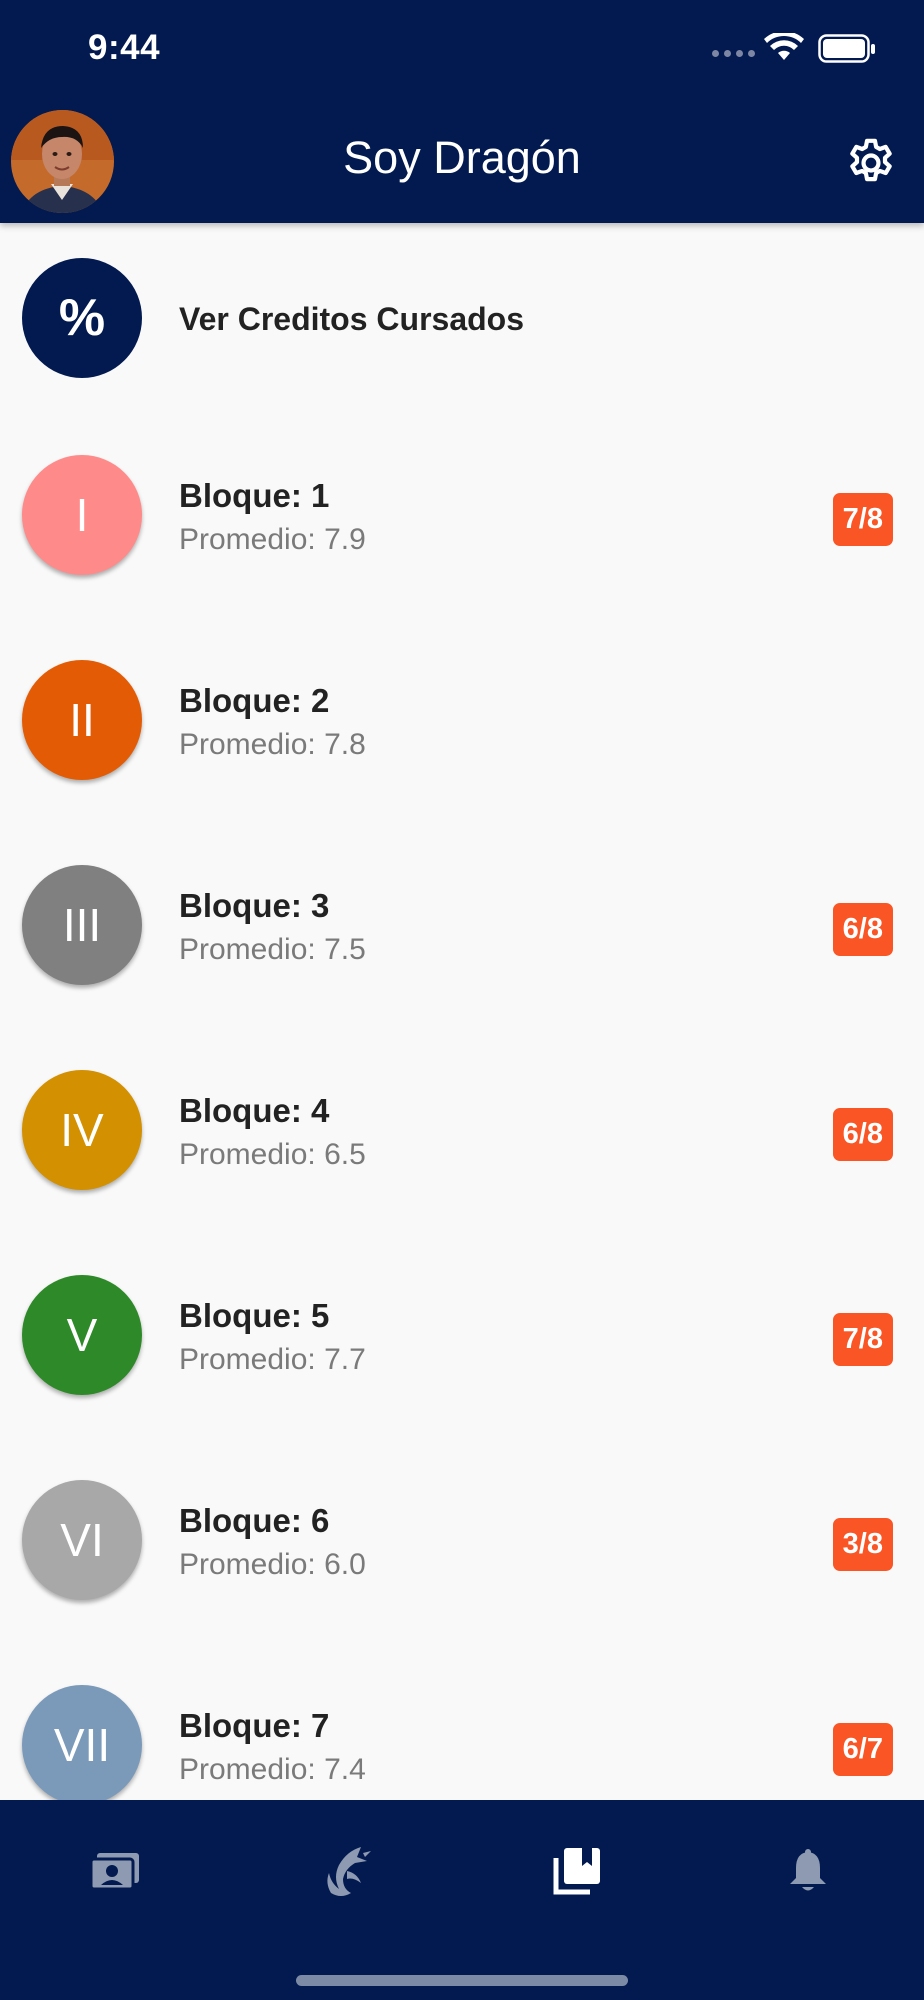  I want to click on block-title: Bloque: 4, so click(254, 1110).